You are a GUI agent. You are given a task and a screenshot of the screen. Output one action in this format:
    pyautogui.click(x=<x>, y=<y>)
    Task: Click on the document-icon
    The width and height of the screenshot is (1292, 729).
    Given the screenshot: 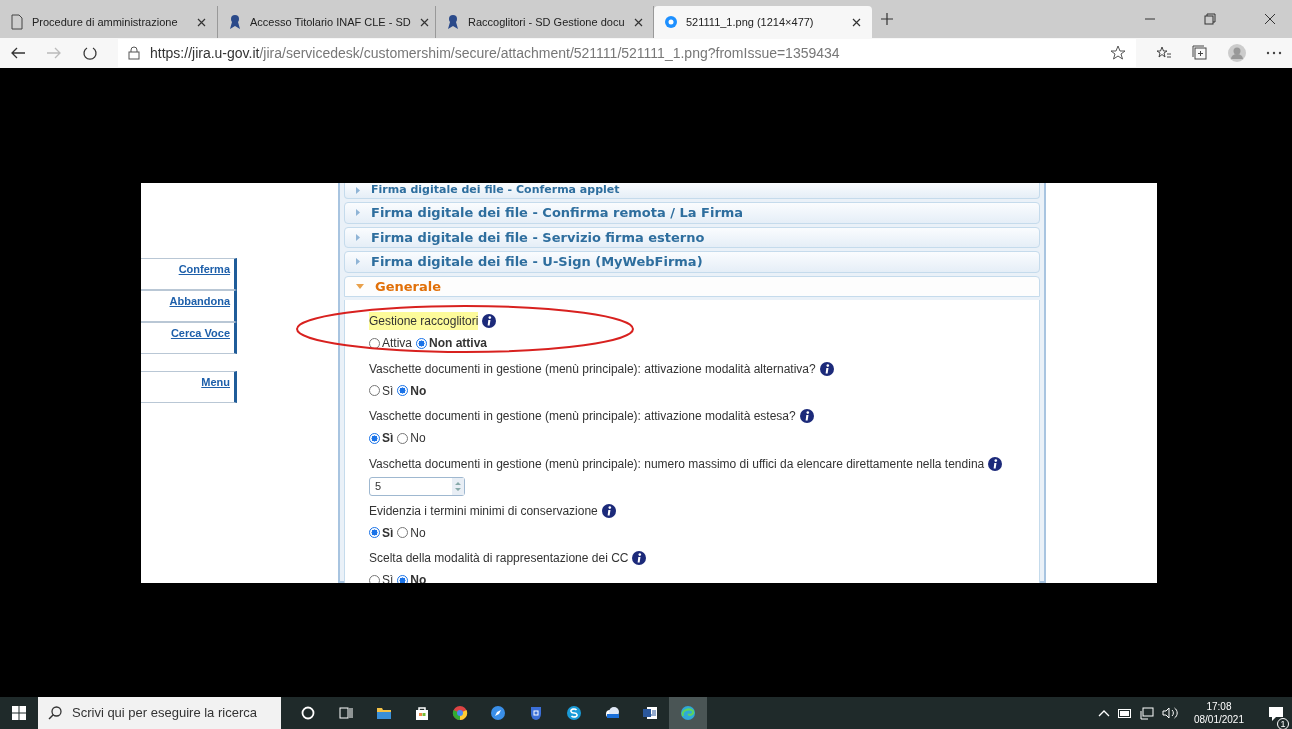 What is the action you would take?
    pyautogui.click(x=650, y=713)
    